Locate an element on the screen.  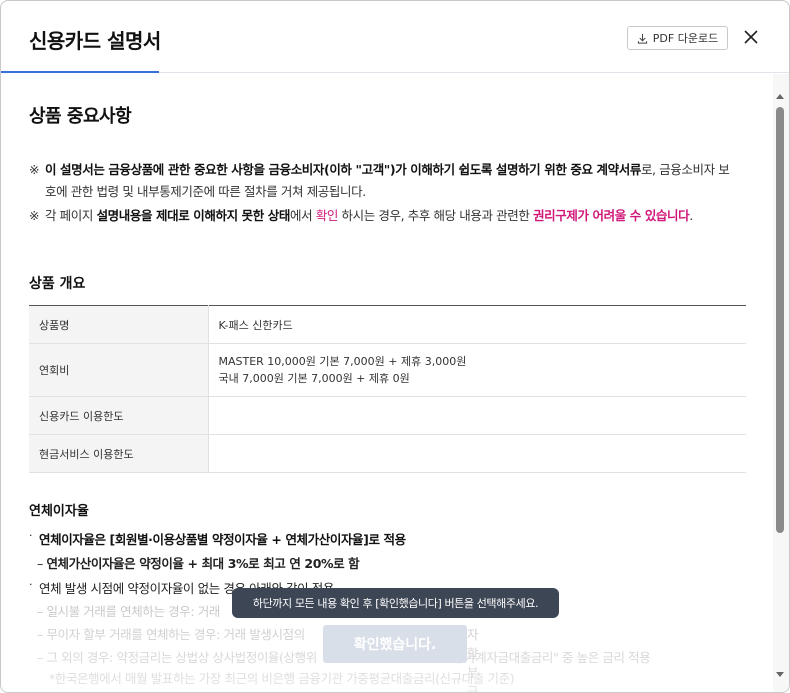
late-bullet-1: · 연체이자율은 [회원별·이용상품별 약정이자율 + 연체가산이자율]로 적용 is located at coordinates (217, 538).